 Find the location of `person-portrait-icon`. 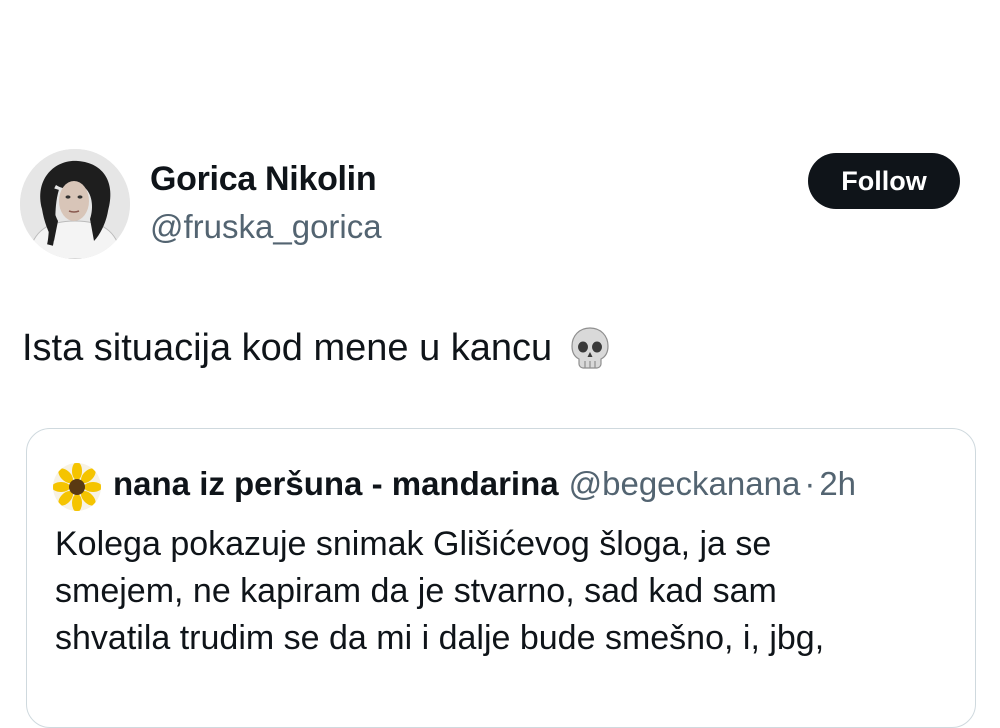

person-portrait-icon is located at coordinates (75, 204).